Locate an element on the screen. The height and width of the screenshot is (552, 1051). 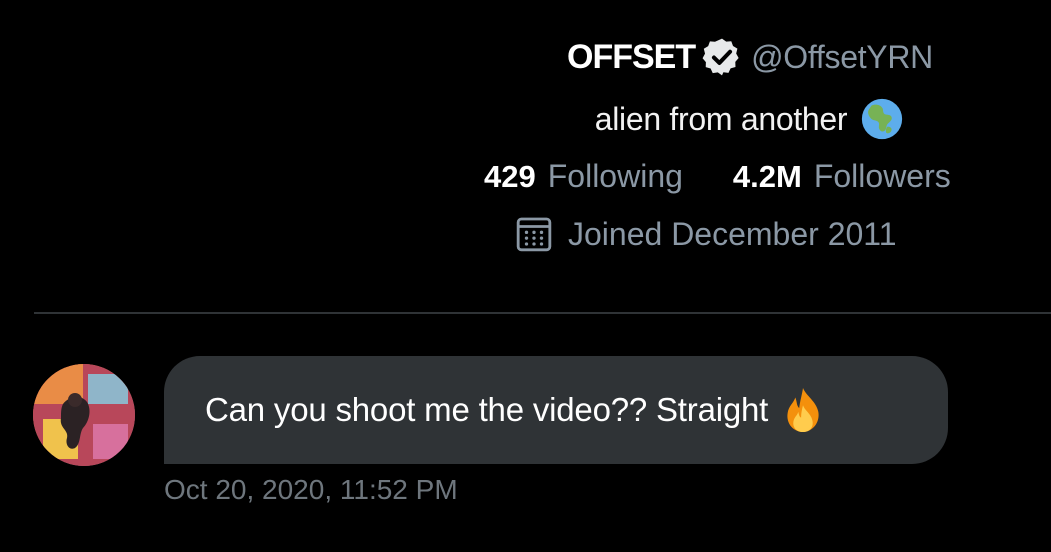
following-count: 429 is located at coordinates (510, 176).